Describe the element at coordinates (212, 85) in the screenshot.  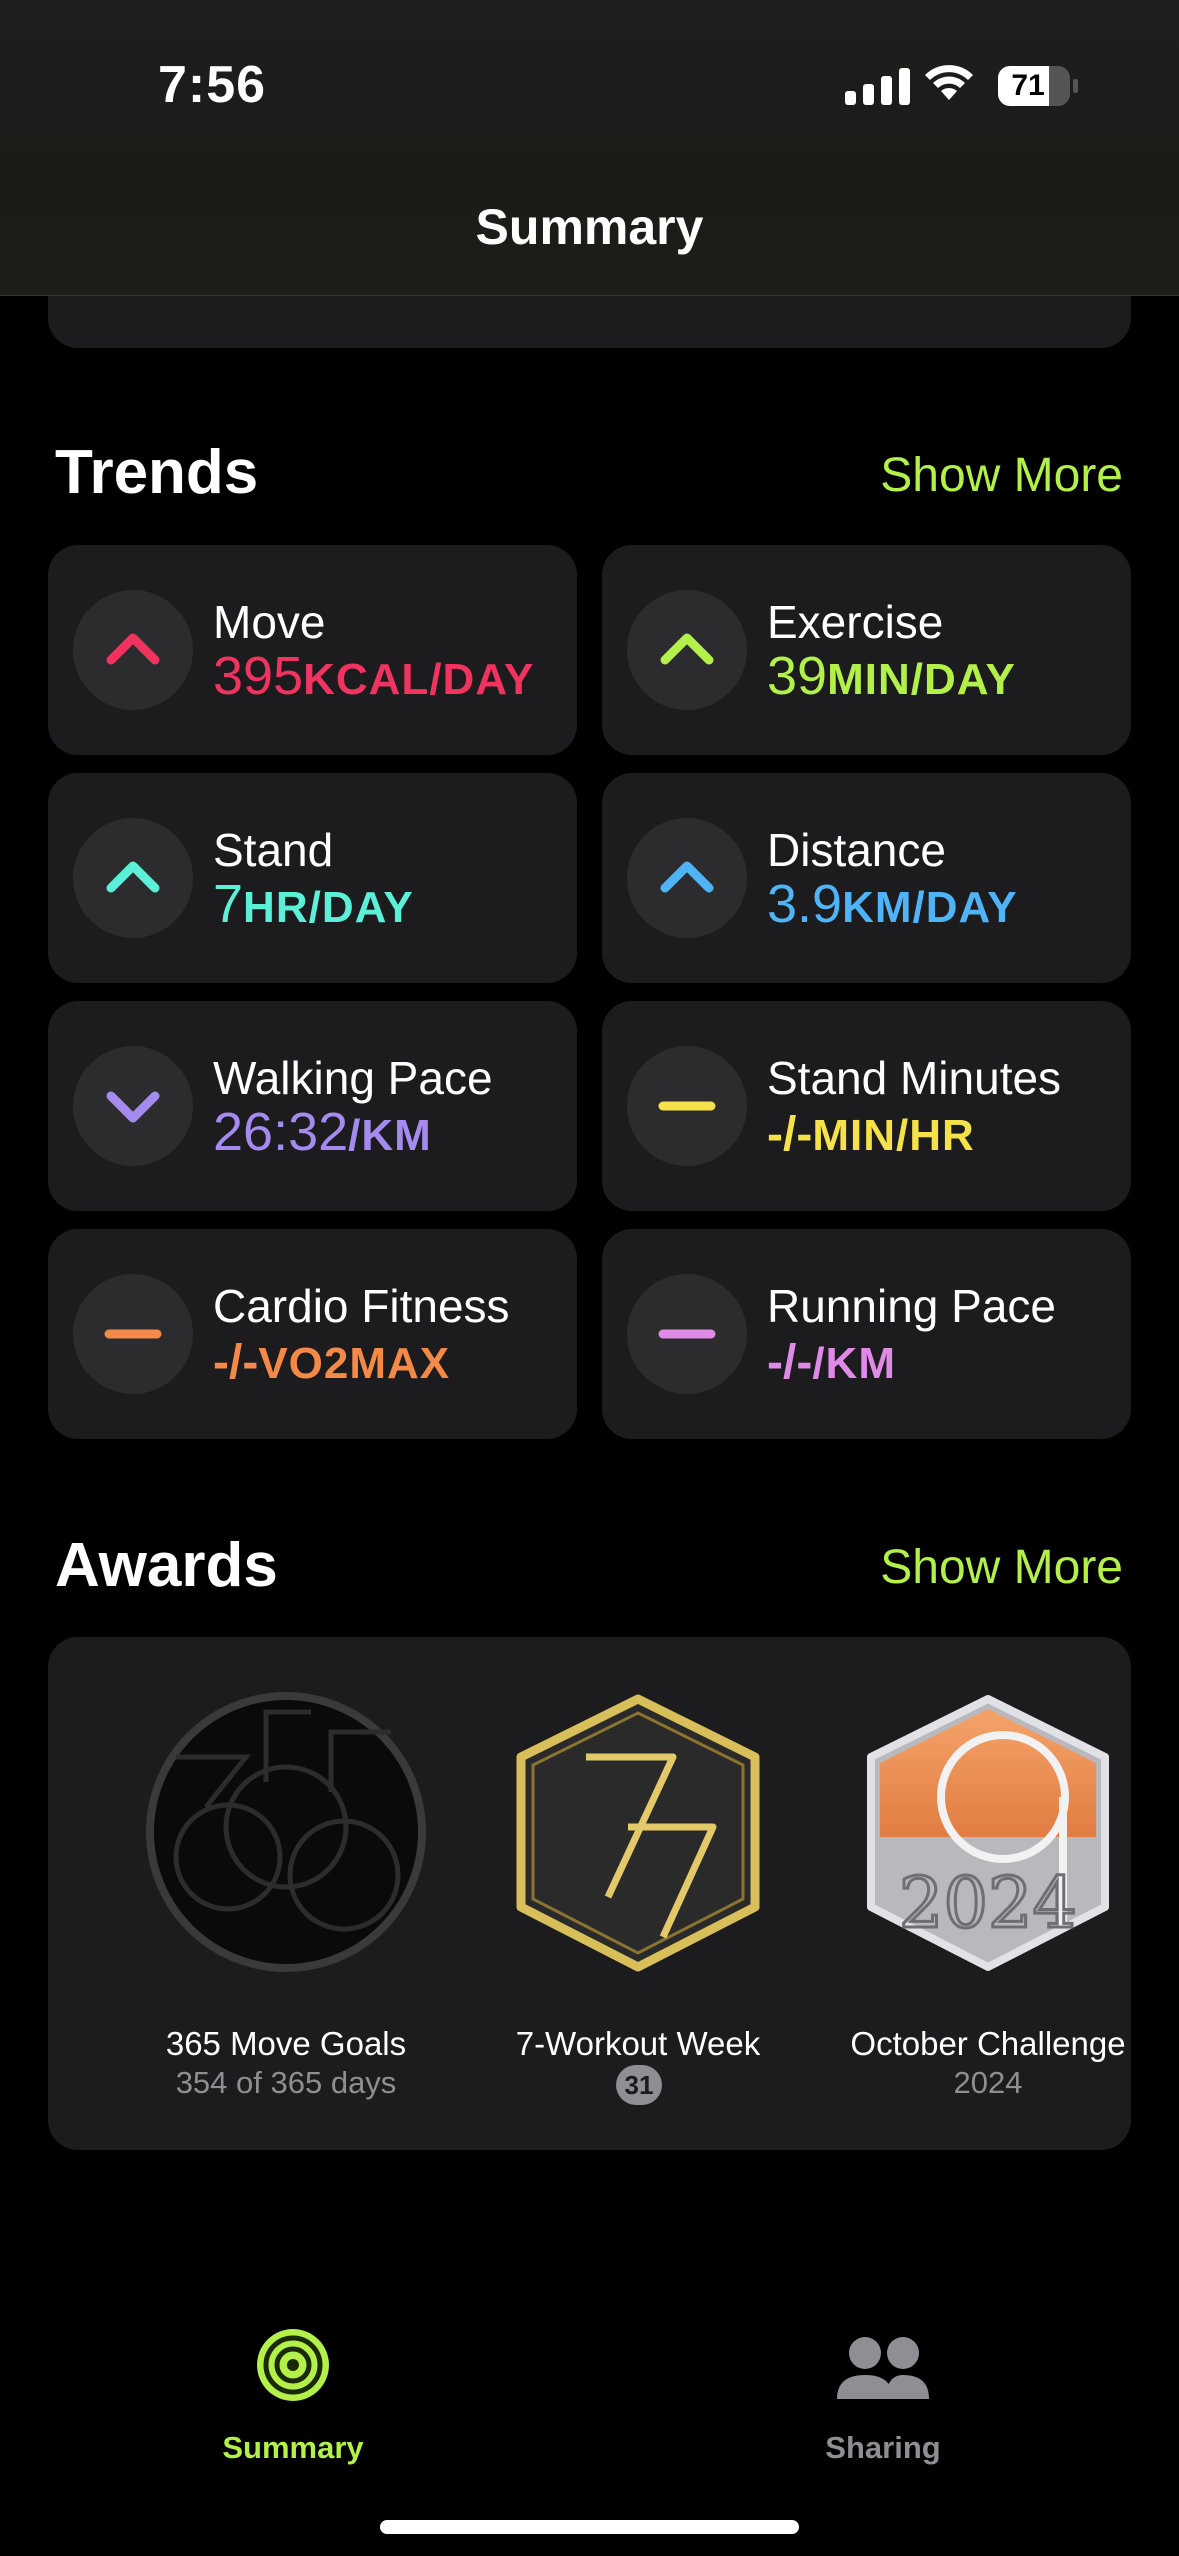
I see `status-time: 7:56` at that location.